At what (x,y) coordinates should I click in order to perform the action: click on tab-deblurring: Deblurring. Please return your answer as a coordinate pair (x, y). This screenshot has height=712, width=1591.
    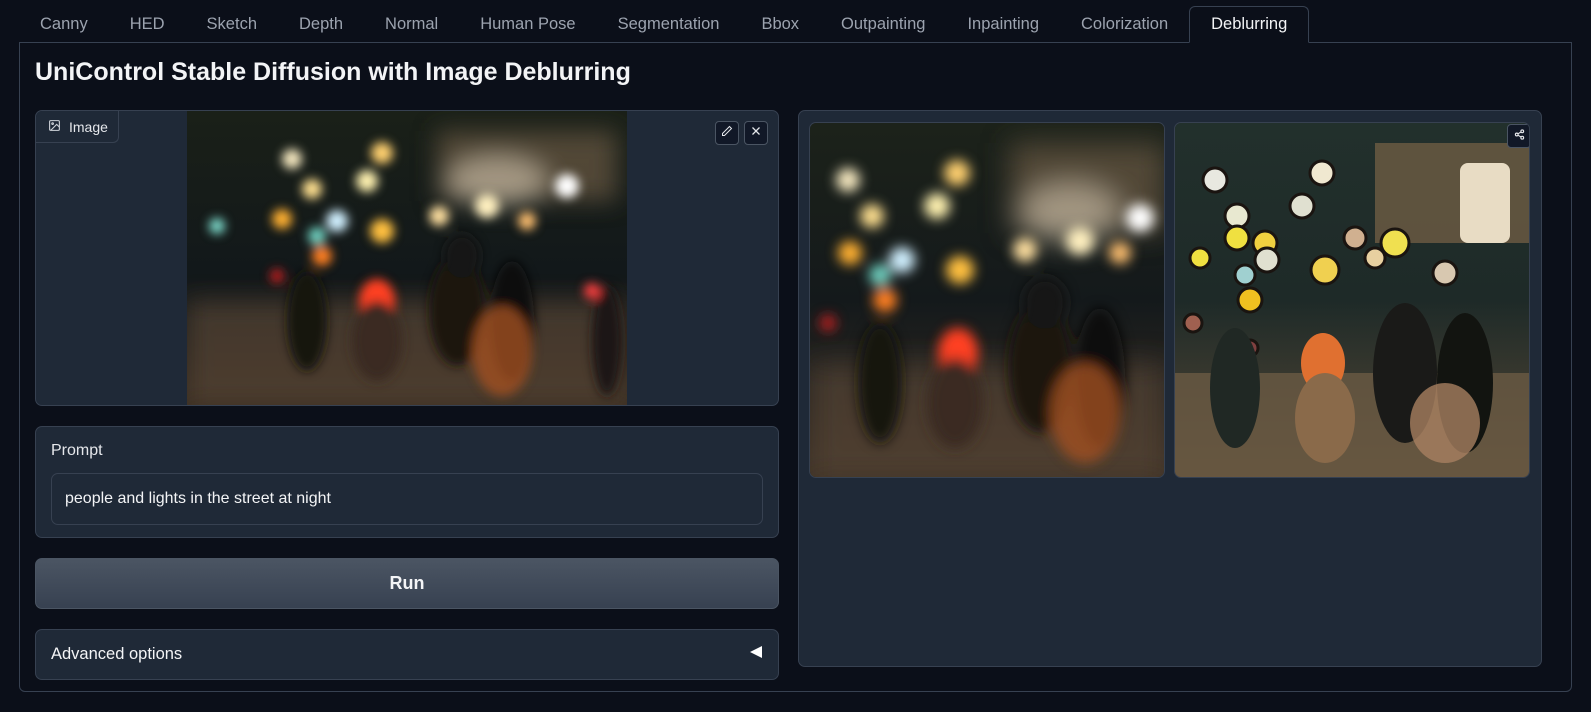
    Looking at the image, I should click on (1249, 24).